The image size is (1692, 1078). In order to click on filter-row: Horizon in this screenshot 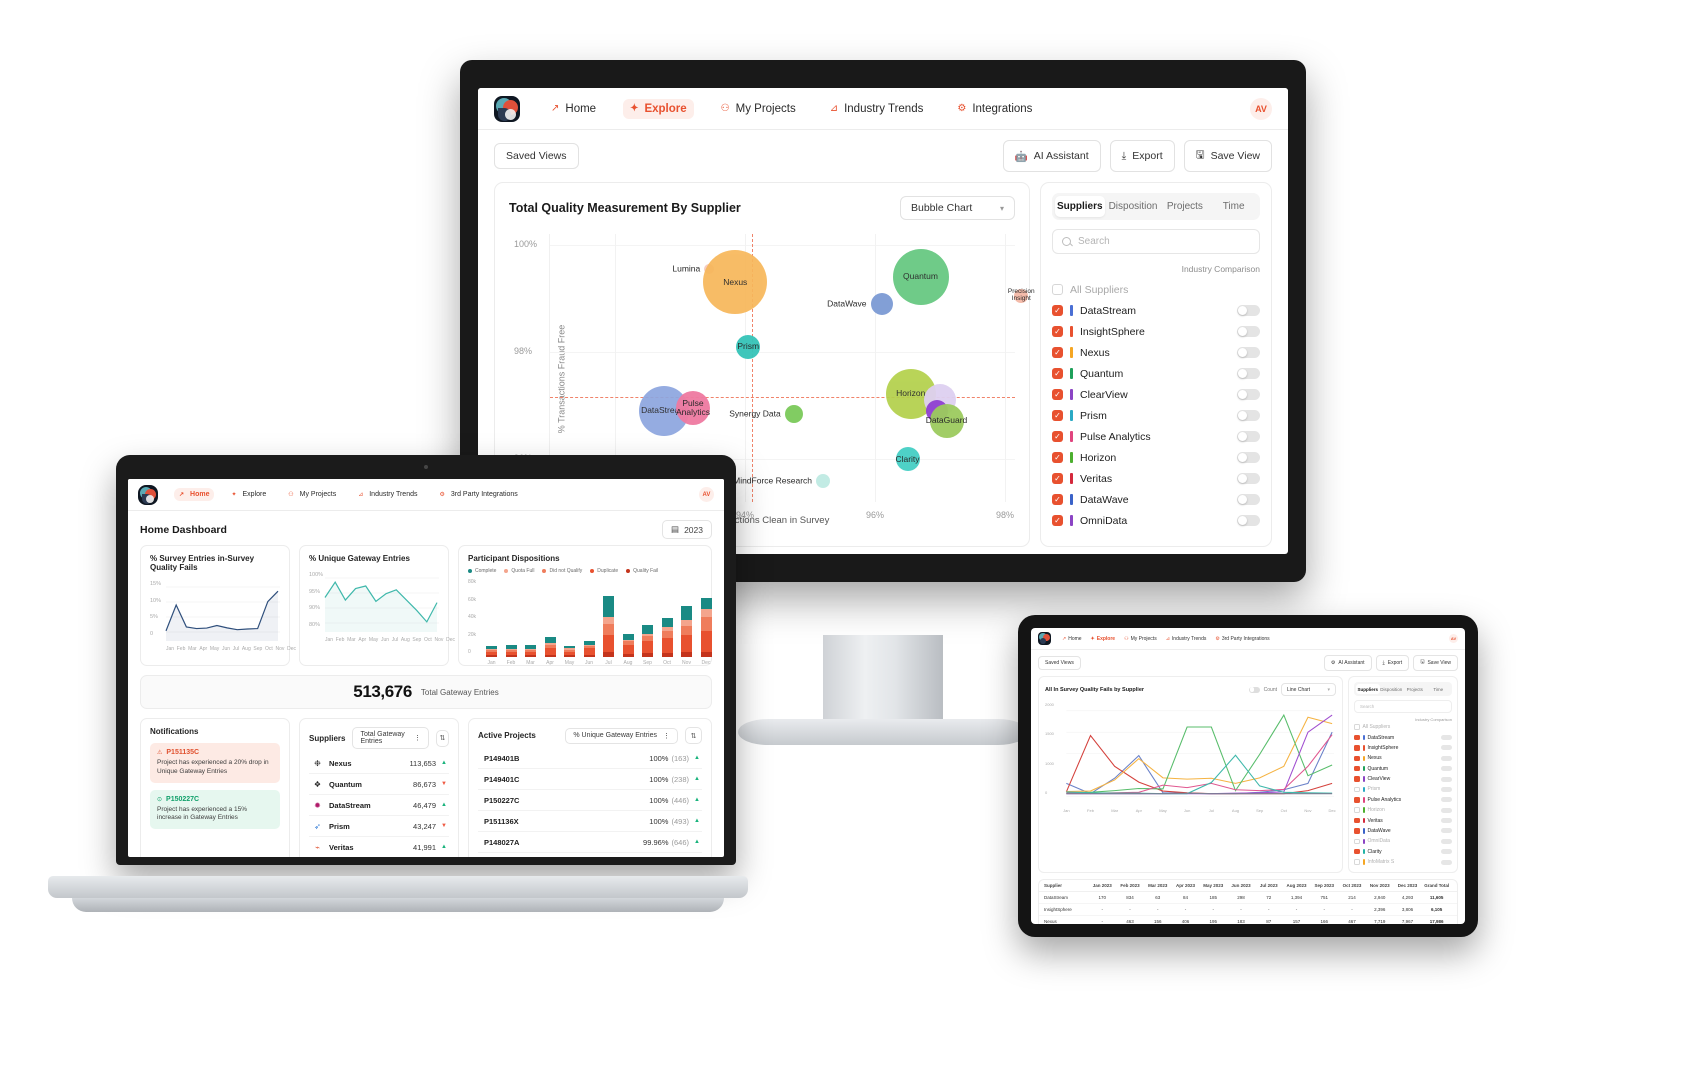, I will do `click(1156, 457)`.